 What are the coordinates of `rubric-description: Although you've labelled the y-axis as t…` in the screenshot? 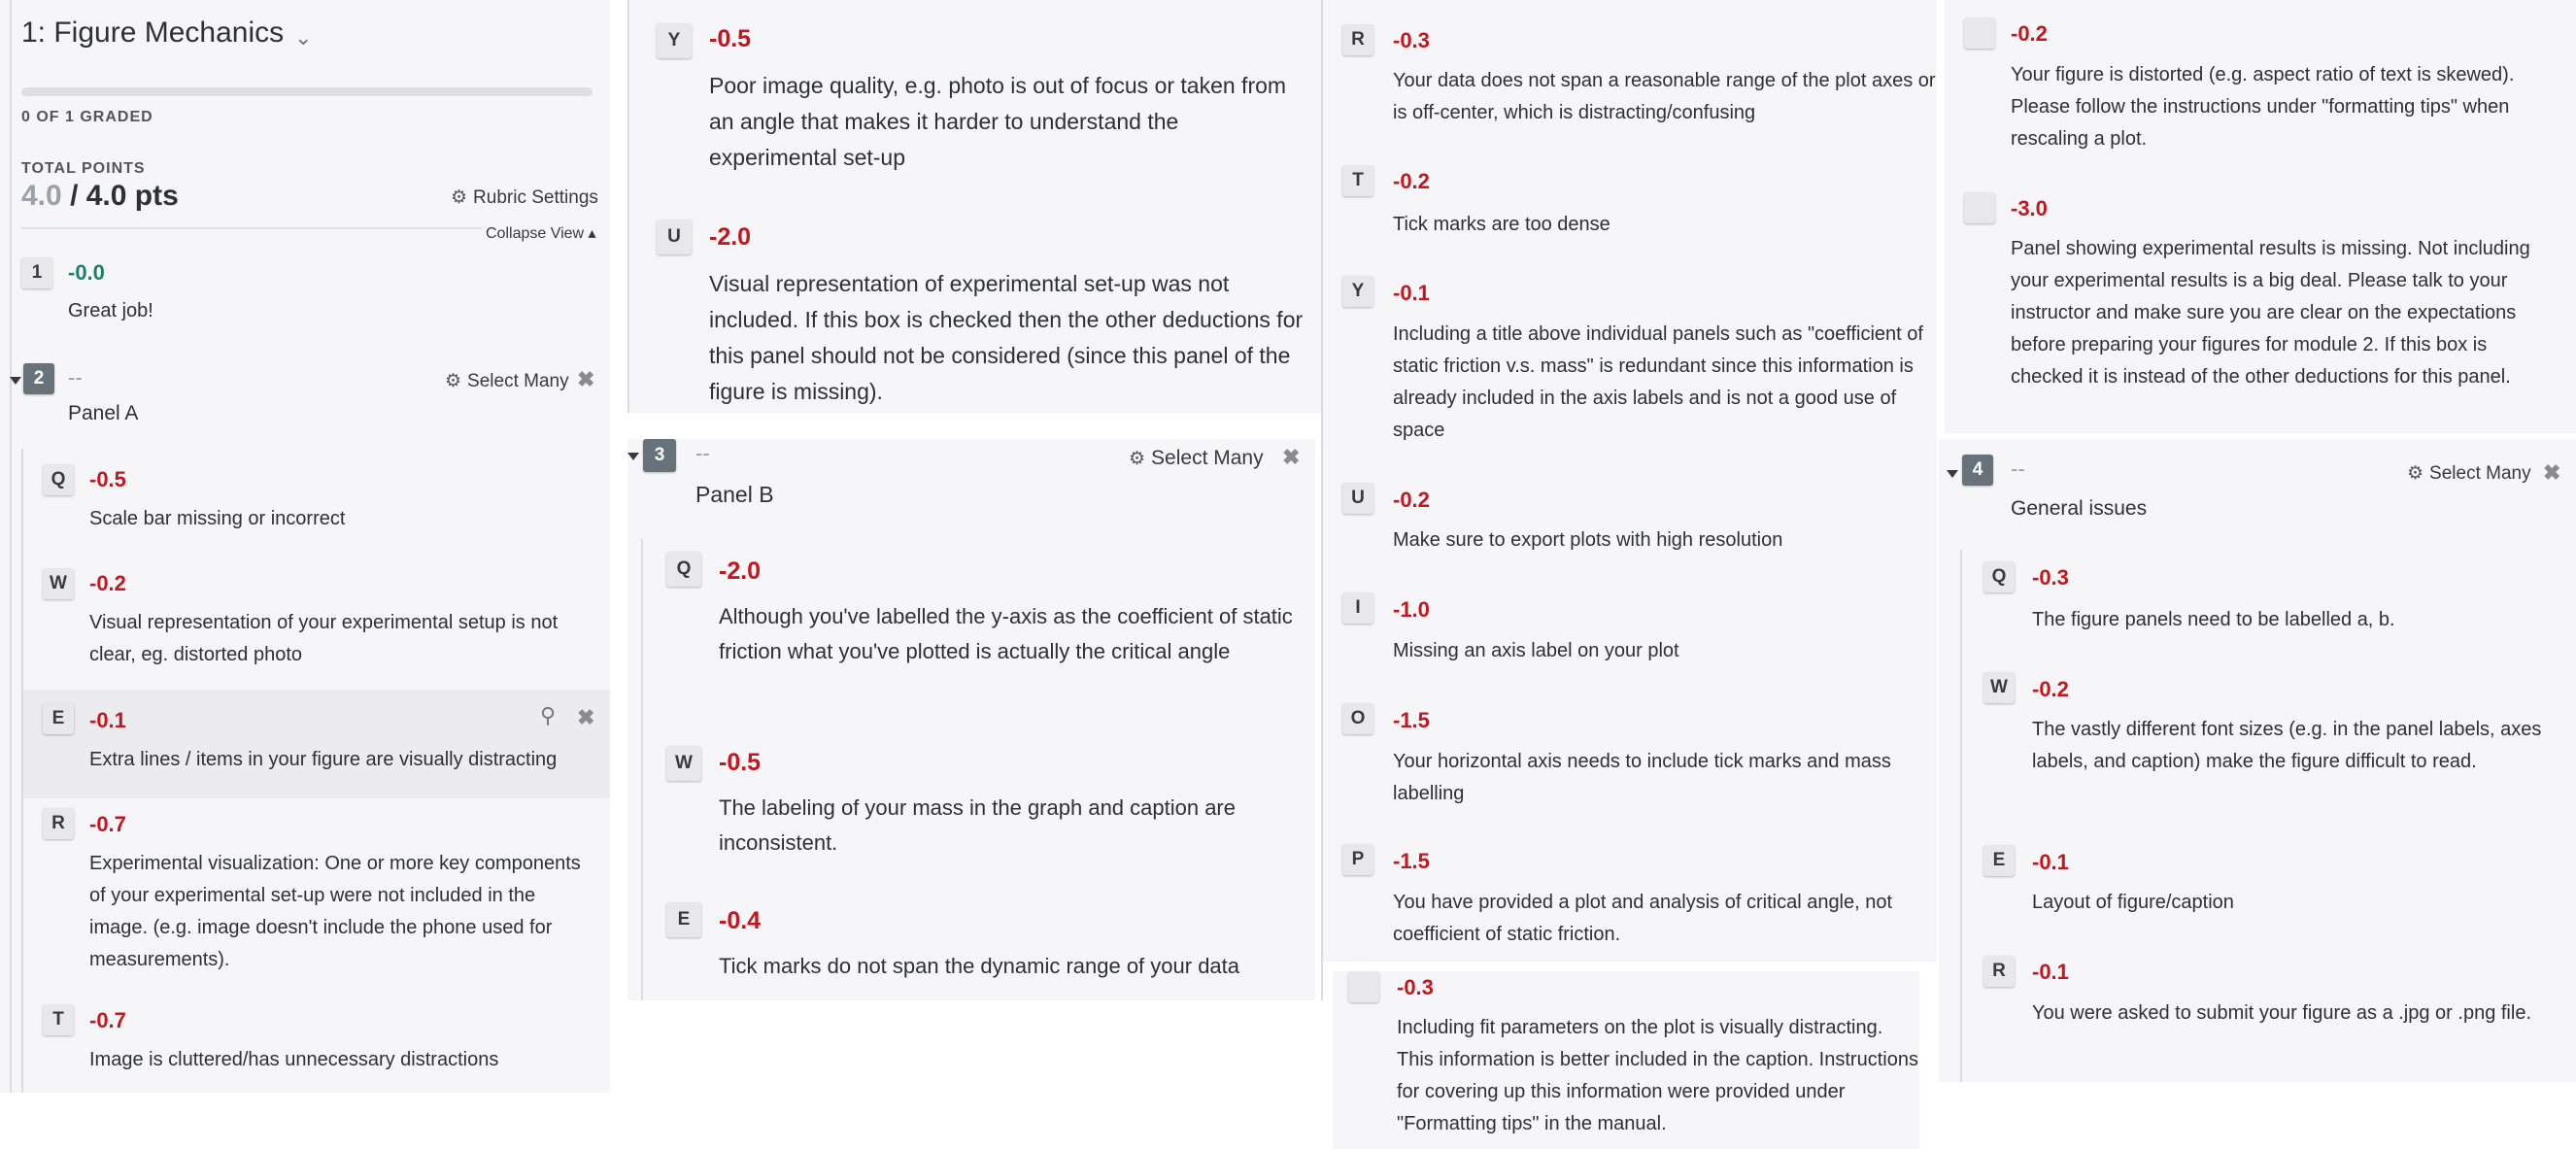 It's located at (1006, 633).